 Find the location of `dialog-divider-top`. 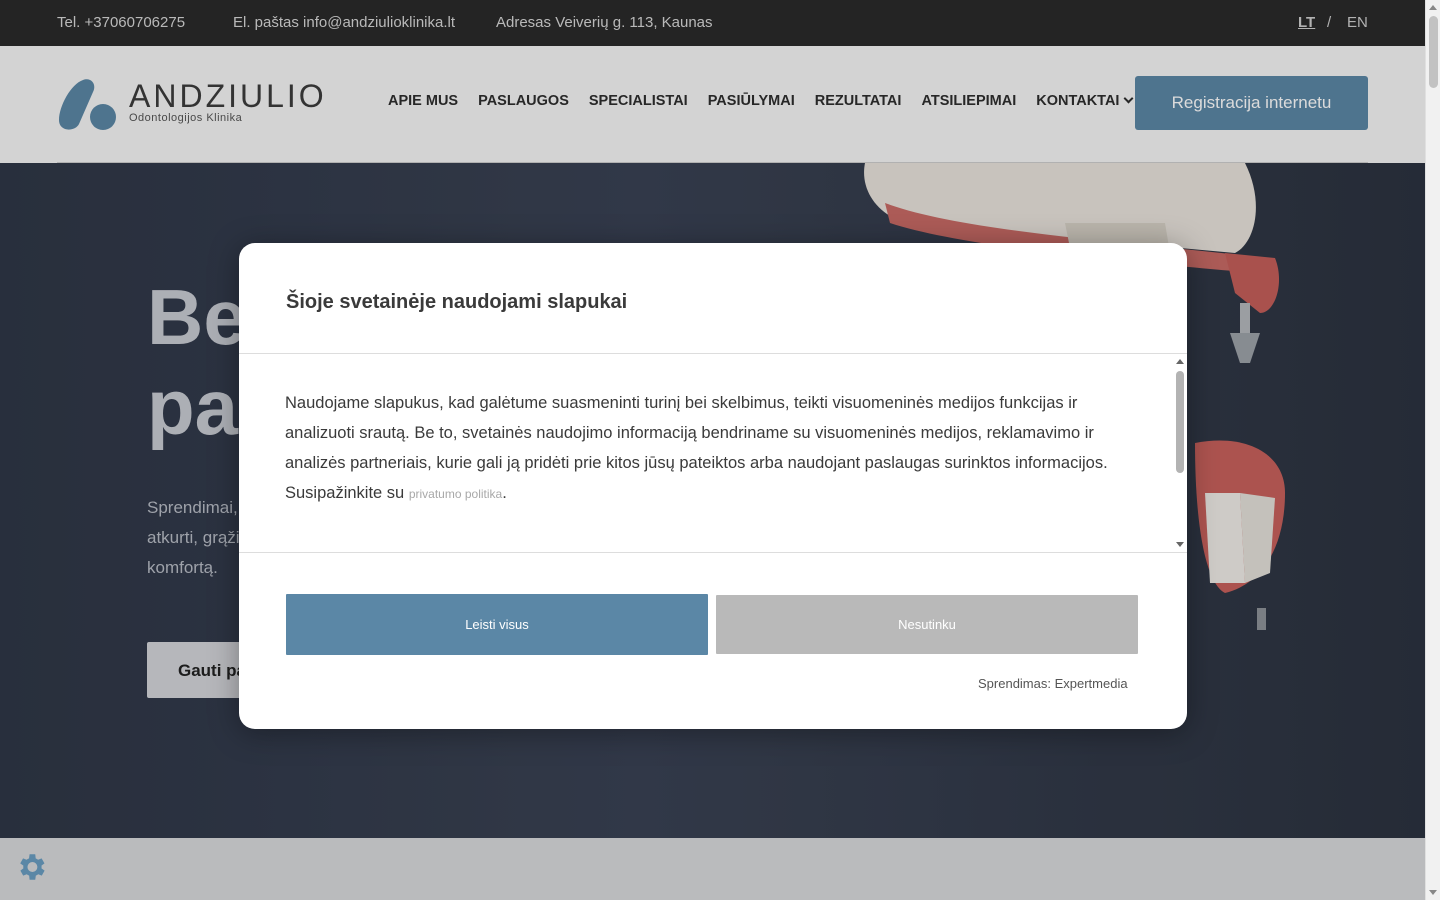

dialog-divider-top is located at coordinates (713, 353).